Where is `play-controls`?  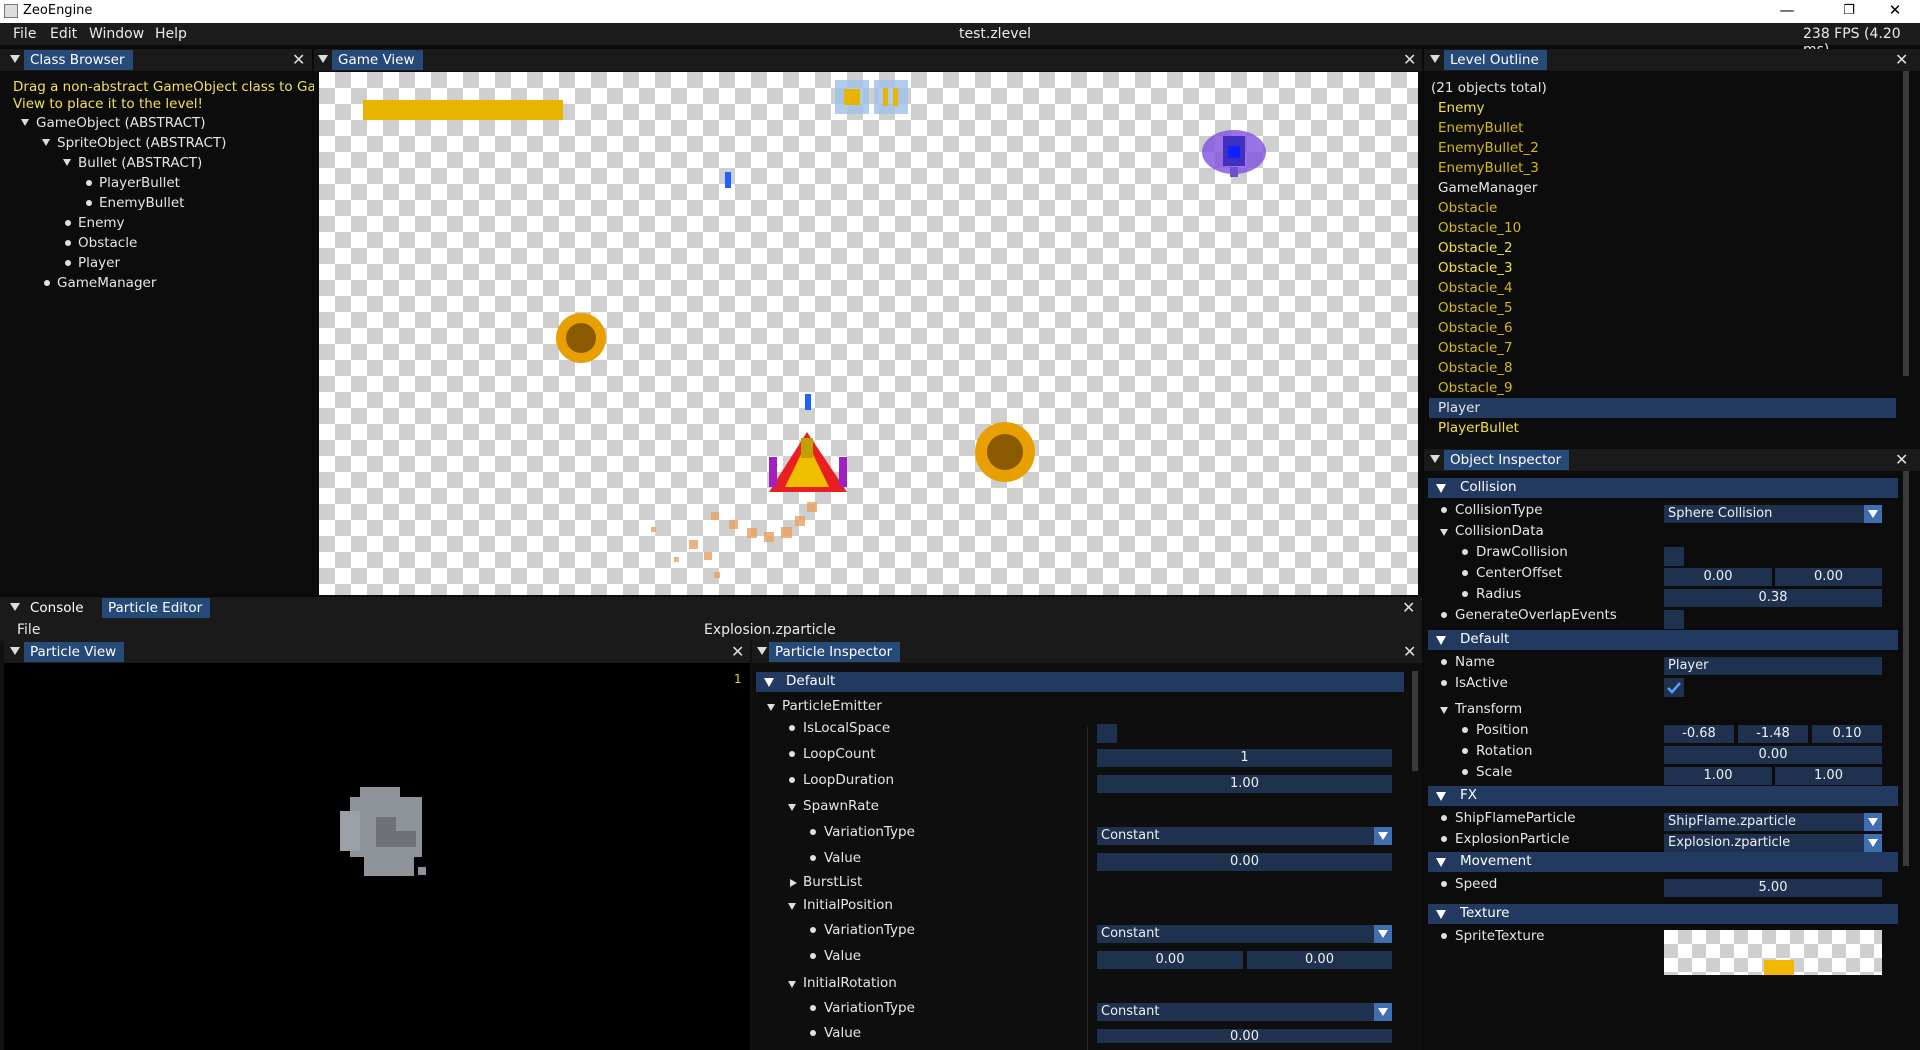 play-controls is located at coordinates (871, 97).